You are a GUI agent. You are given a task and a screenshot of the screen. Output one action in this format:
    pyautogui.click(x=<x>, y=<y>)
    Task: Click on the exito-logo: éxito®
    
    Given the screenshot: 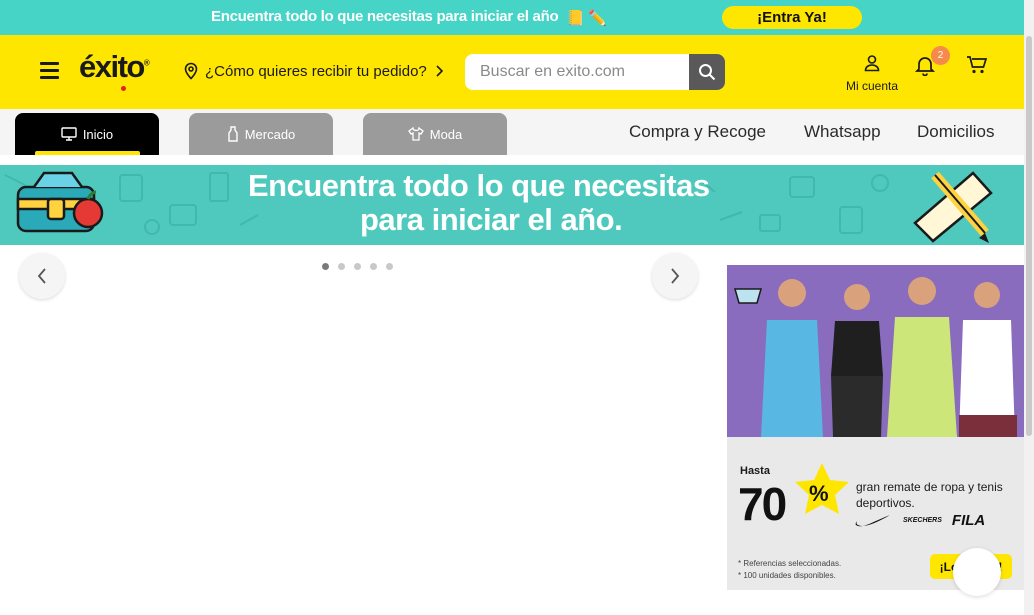 What is the action you would take?
    pyautogui.click(x=114, y=70)
    